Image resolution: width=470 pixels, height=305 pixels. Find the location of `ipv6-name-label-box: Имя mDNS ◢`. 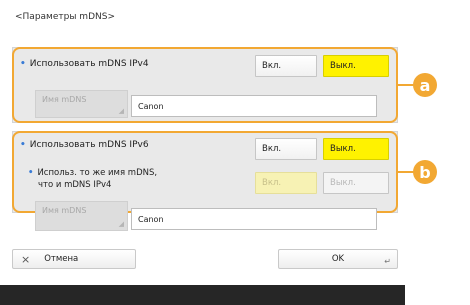

ipv6-name-label-box: Имя mDNS ◢ is located at coordinates (81, 216).